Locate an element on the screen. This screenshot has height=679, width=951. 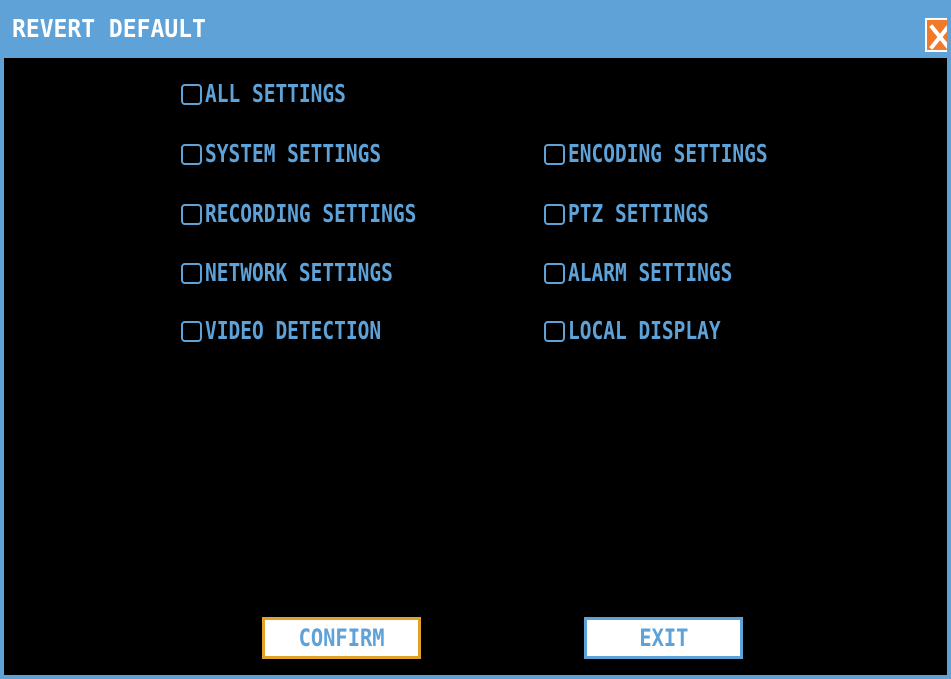
title-bar: REVERT DEFAULT is located at coordinates (475, 29).